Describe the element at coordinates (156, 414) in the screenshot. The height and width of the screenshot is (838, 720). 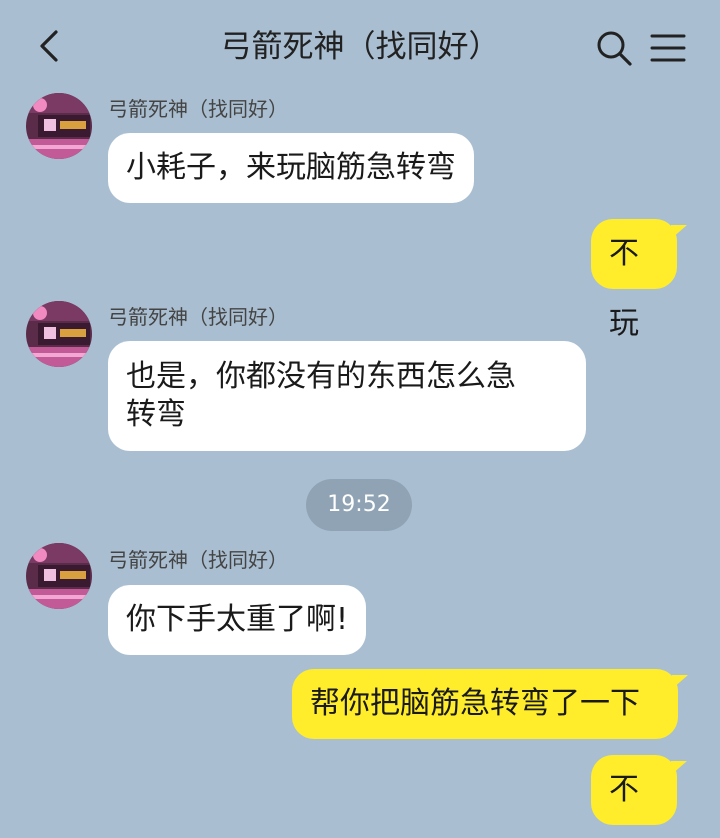
I see `message-line: 转弯` at that location.